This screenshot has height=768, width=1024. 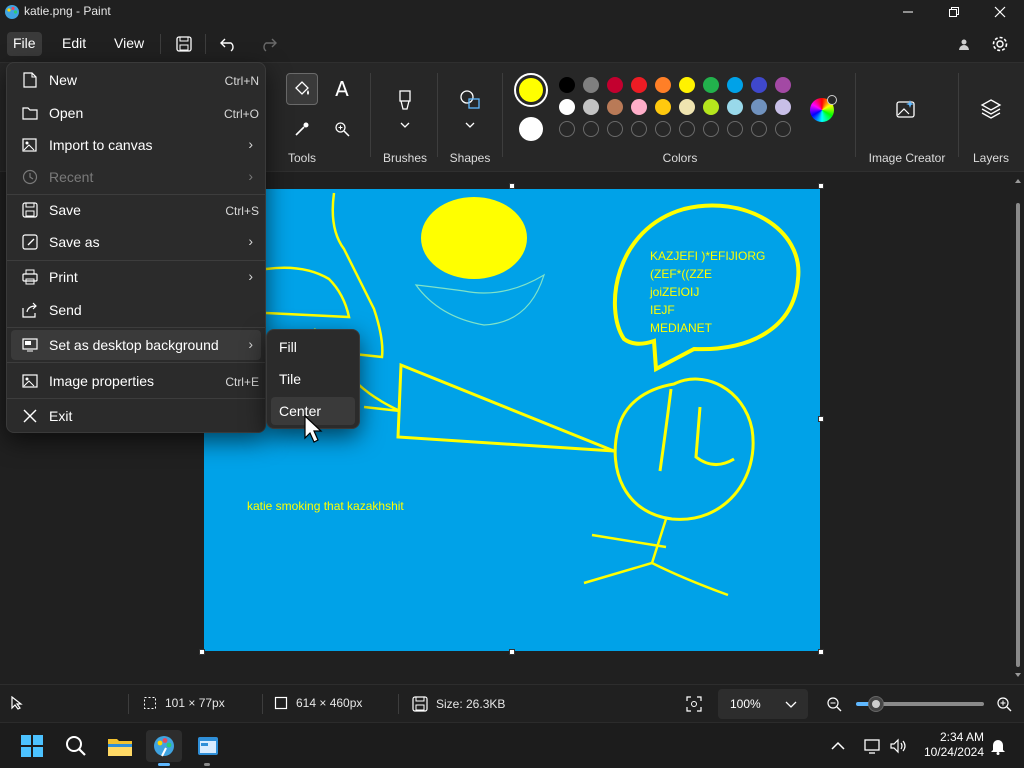 What do you see at coordinates (821, 419) in the screenshot?
I see `resize-handle-right` at bounding box center [821, 419].